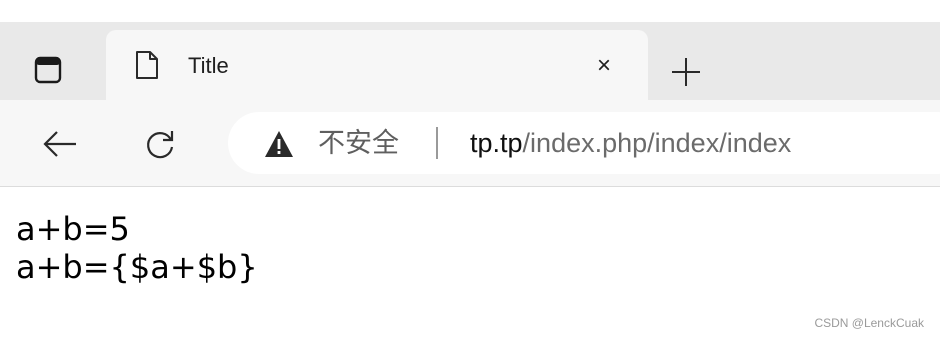 The image size is (940, 340). I want to click on tab-close-button: ×, so click(604, 66).